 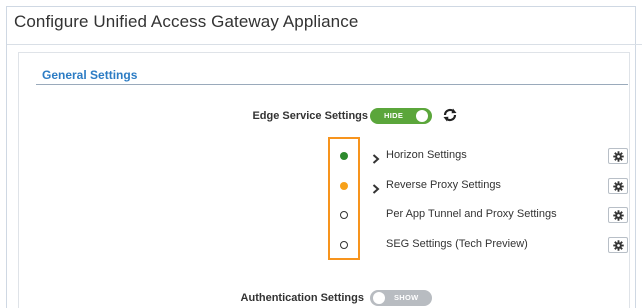 I want to click on authentication-toggle-text: SHOW, so click(x=406, y=297).